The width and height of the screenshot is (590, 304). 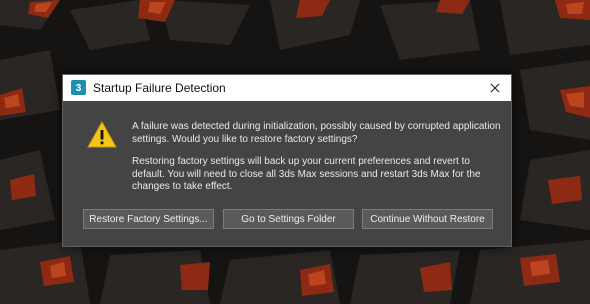 I want to click on title-bar: 3 Startup Failure Detection, so click(x=287, y=88).